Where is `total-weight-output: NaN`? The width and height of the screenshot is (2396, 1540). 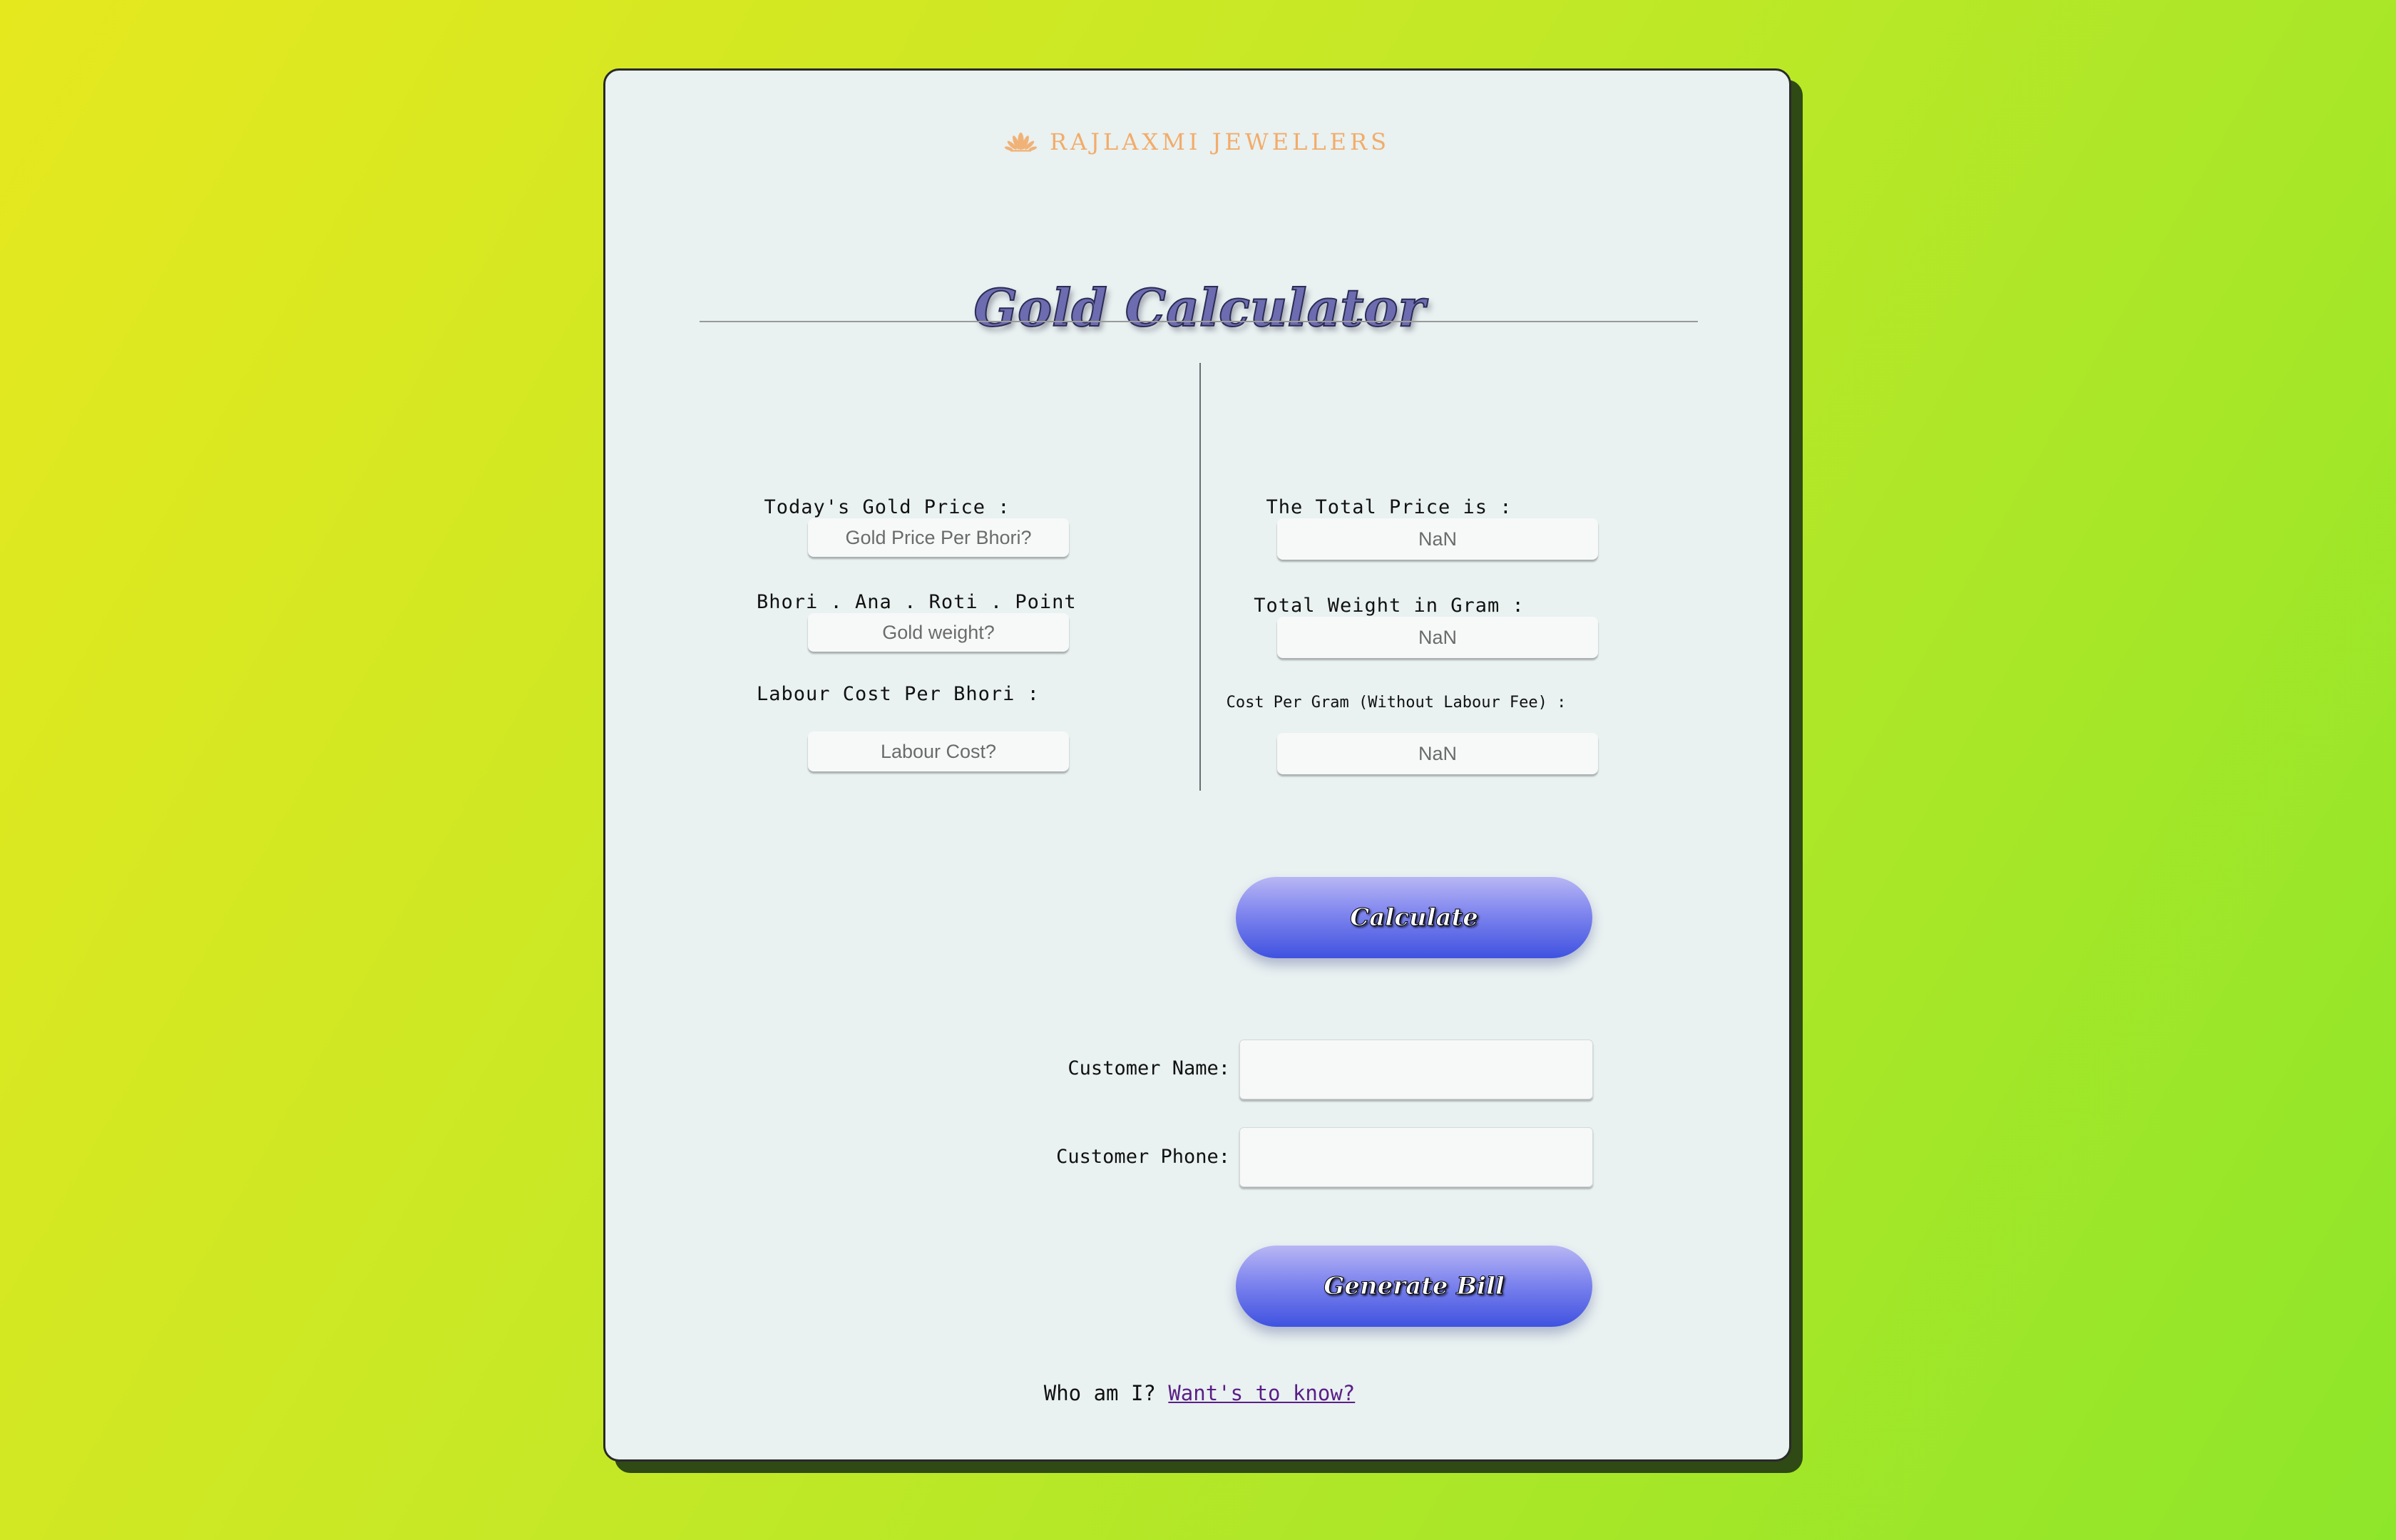
total-weight-output: NaN is located at coordinates (1437, 637).